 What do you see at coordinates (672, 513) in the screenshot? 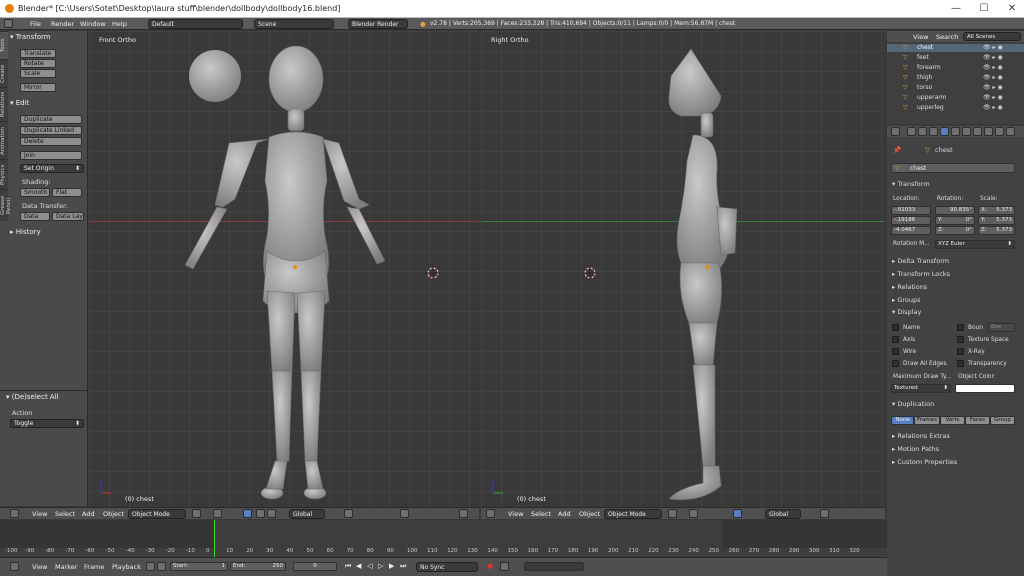
I see `shading-icon-right` at bounding box center [672, 513].